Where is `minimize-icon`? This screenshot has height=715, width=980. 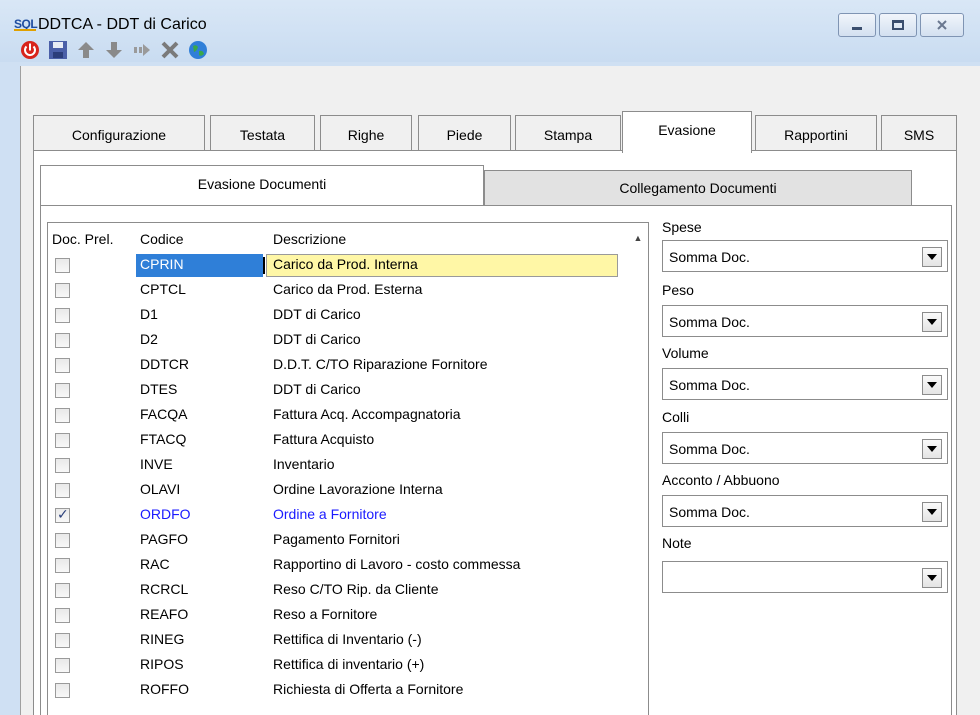
minimize-icon is located at coordinates (857, 28).